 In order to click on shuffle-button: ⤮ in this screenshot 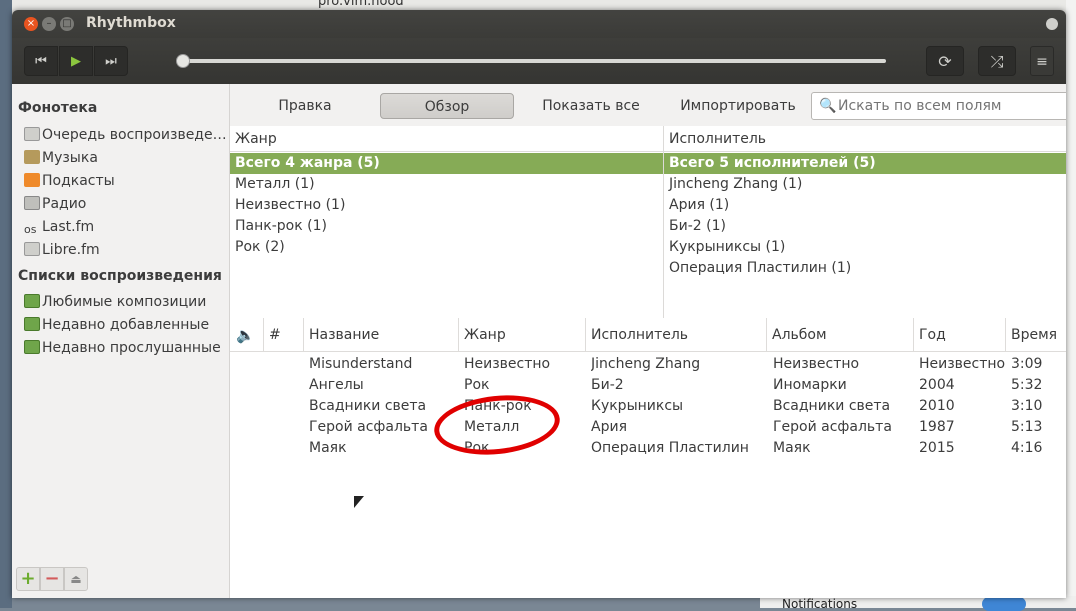, I will do `click(997, 61)`.